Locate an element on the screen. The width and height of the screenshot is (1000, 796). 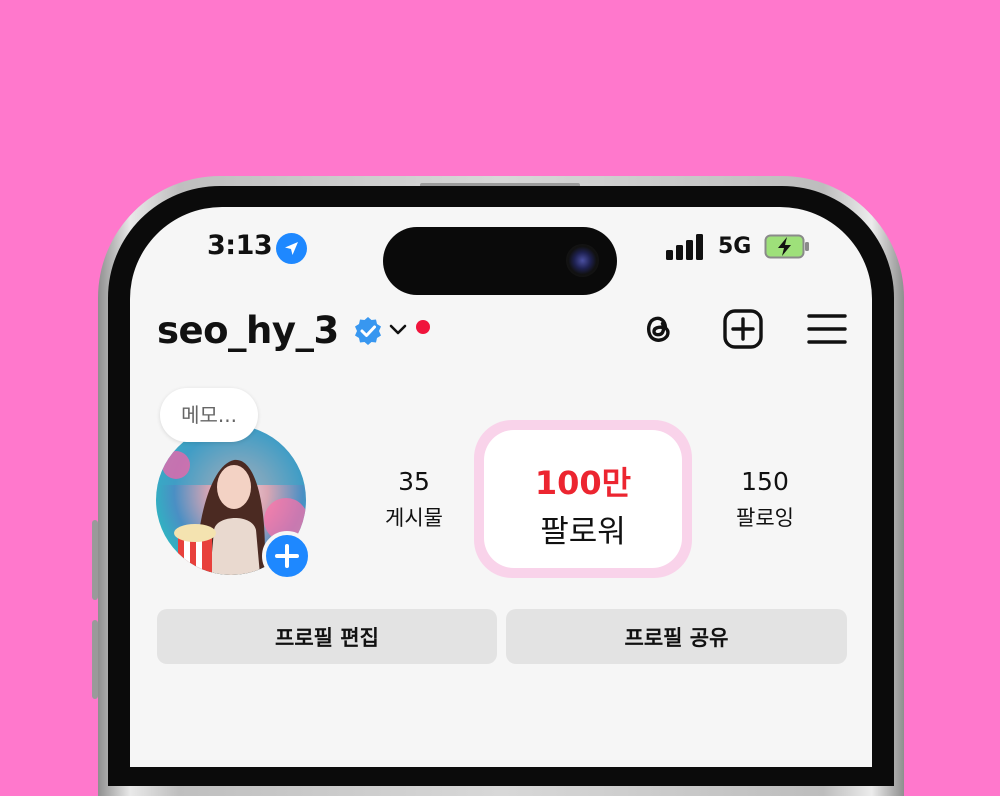
plus-icon is located at coordinates (287, 556).